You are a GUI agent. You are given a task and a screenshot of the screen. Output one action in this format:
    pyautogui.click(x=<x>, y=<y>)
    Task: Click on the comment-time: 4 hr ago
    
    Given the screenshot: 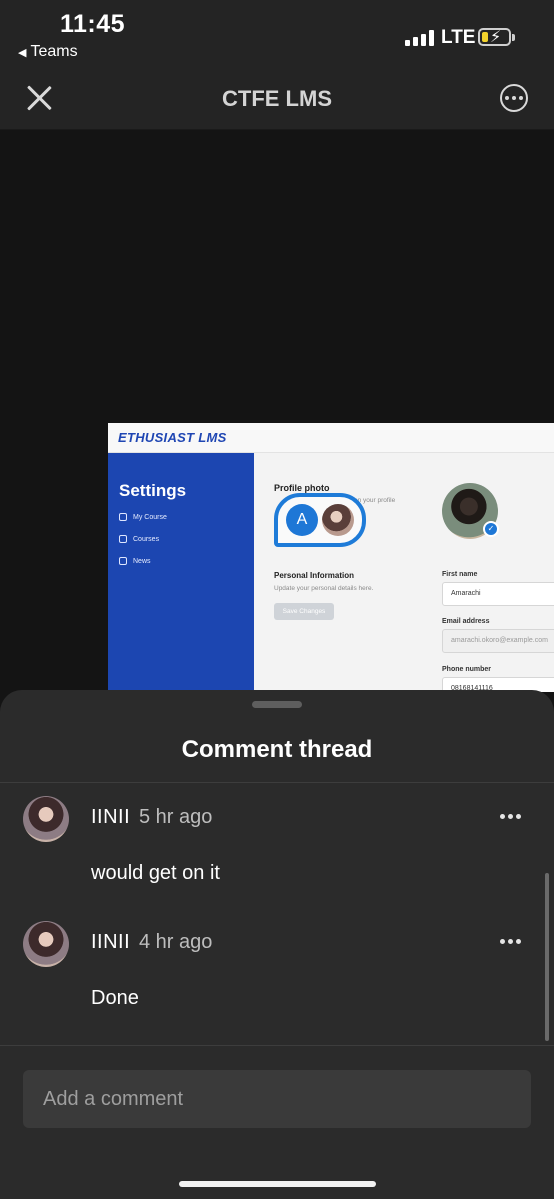 What is the action you would take?
    pyautogui.click(x=176, y=942)
    